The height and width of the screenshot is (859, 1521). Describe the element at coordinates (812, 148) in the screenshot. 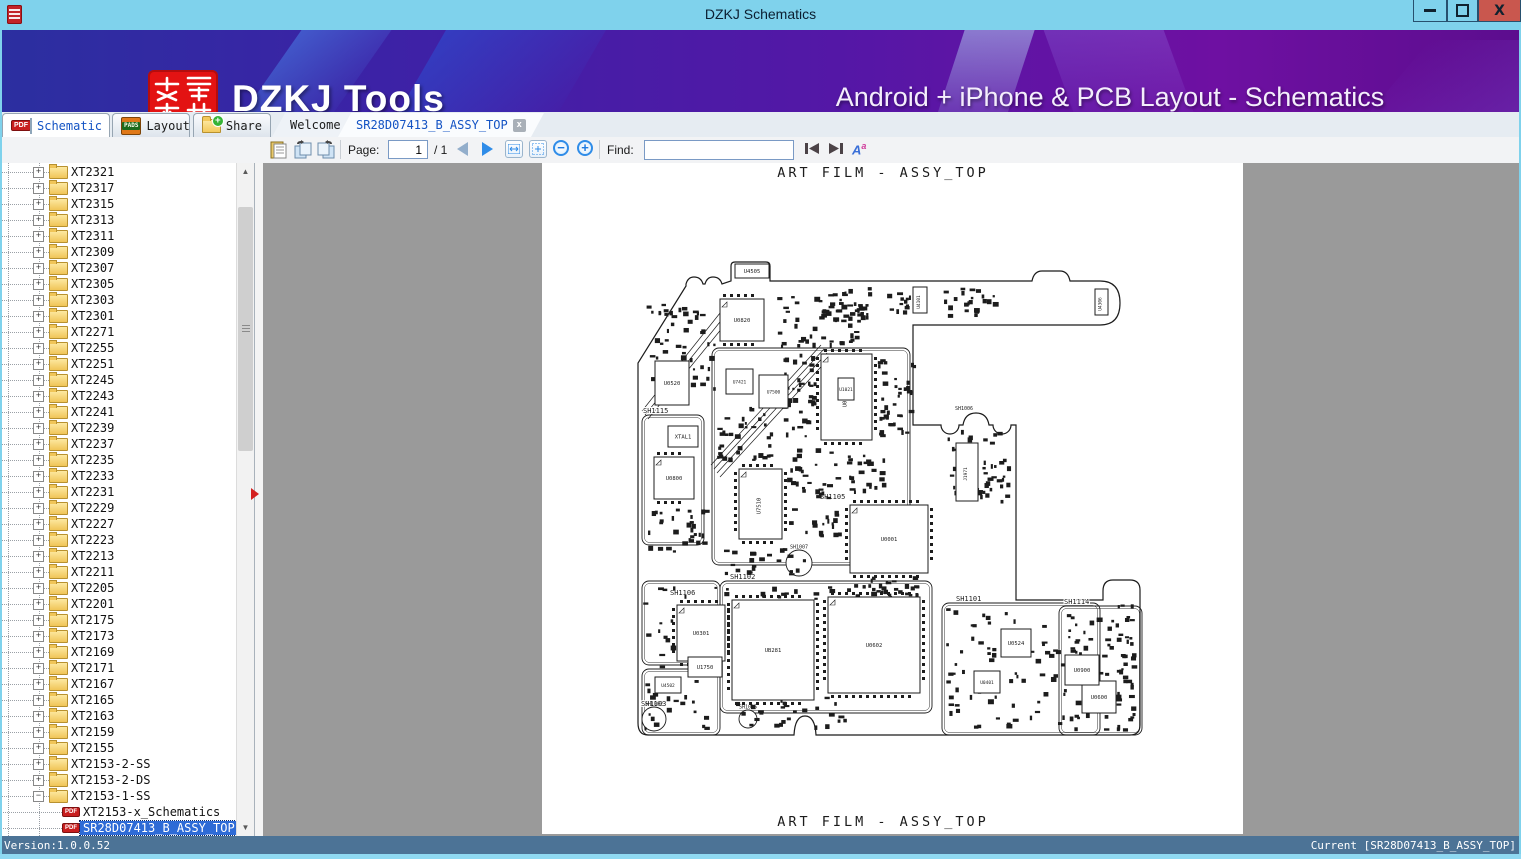

I see `find-prev-icon` at that location.